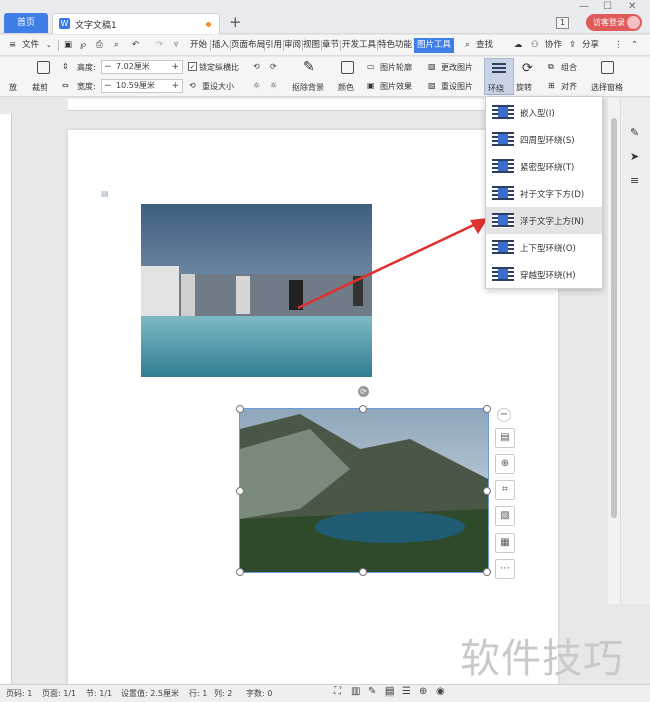 The height and width of the screenshot is (702, 650). I want to click on brightness-down-icon: ☼, so click(273, 85).